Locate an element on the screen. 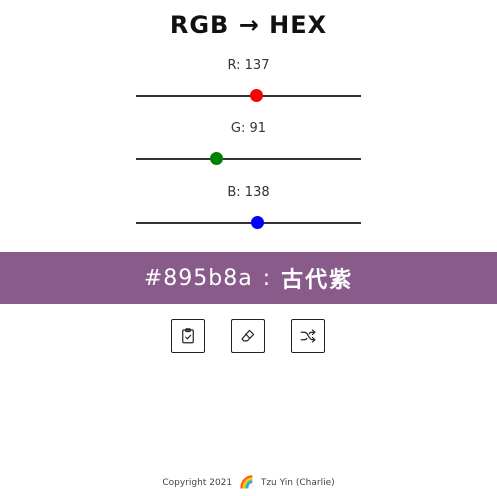 This screenshot has height=496, width=497. clear-button is located at coordinates (248, 336).